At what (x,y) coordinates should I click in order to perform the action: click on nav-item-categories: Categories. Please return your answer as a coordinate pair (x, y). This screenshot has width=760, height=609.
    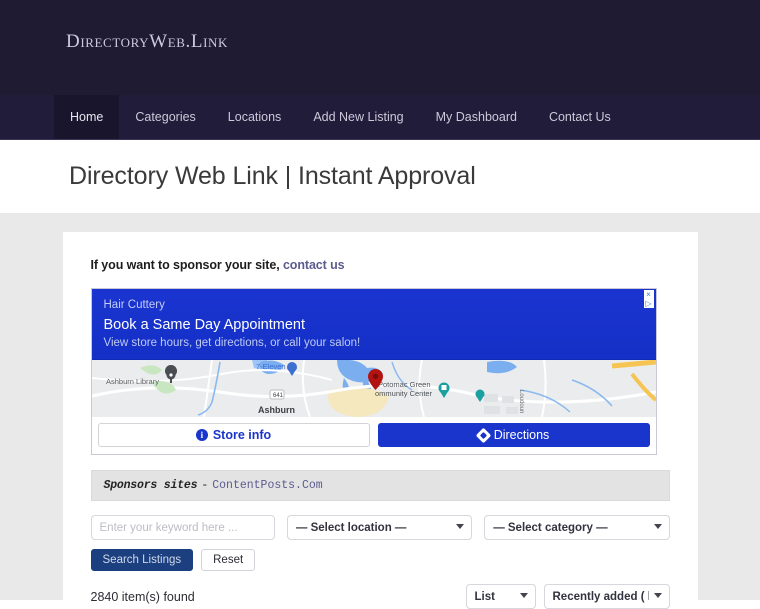
    Looking at the image, I should click on (165, 117).